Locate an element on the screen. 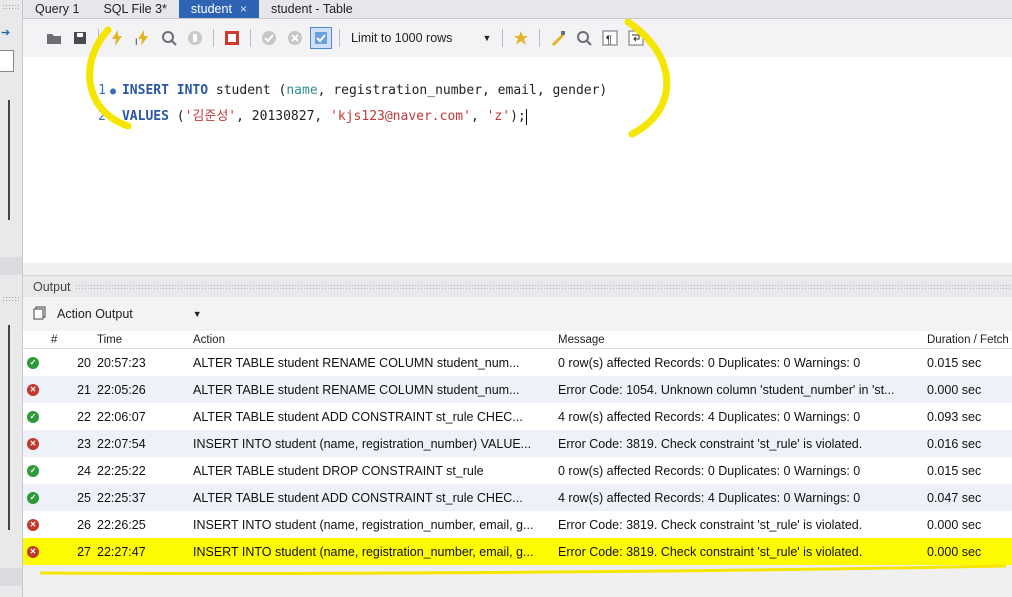 This screenshot has height=597, width=1012. tab-3: student - Table is located at coordinates (312, 9).